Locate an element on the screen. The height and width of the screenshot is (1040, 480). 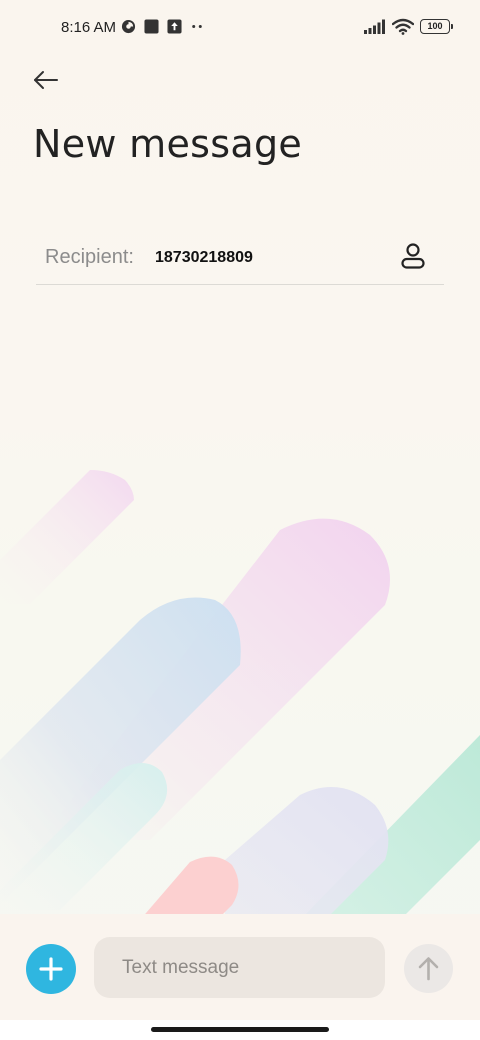
navigation-bar is located at coordinates (240, 1030).